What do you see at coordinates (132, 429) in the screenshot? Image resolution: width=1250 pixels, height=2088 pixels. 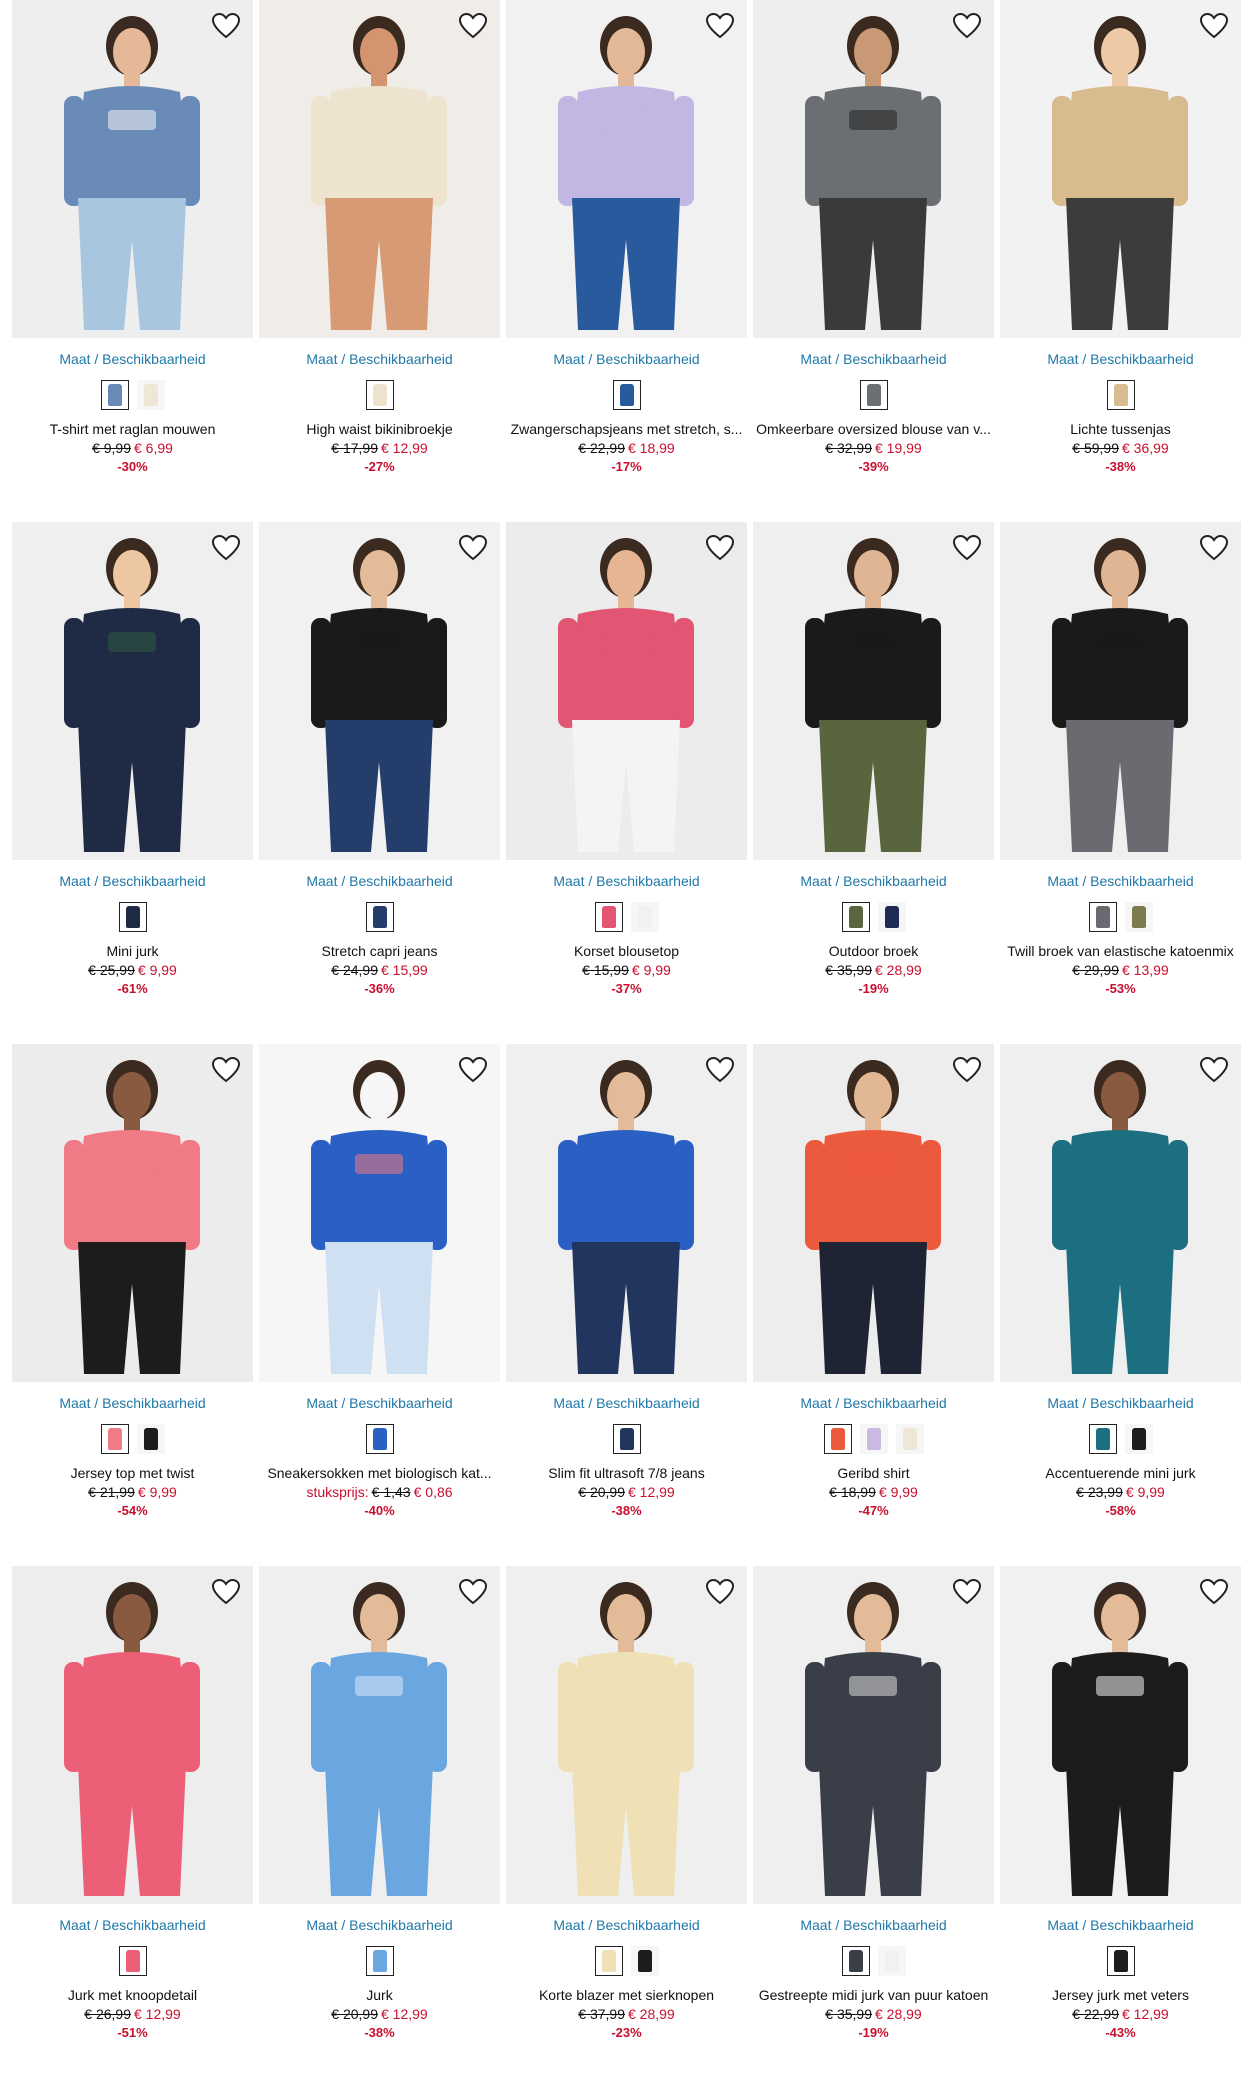 I see `product-title: T-shirt met raglan mouwen` at bounding box center [132, 429].